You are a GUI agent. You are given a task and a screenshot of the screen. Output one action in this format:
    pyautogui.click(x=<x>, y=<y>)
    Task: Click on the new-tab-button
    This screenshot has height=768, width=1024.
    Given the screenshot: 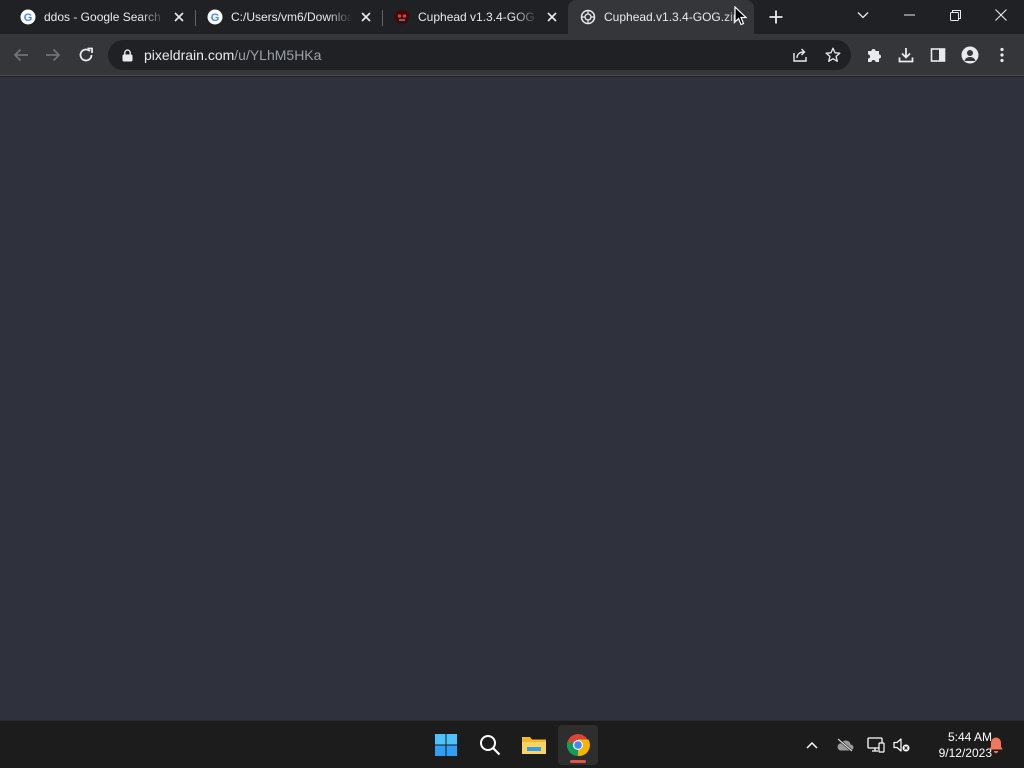 What is the action you would take?
    pyautogui.click(x=776, y=17)
    